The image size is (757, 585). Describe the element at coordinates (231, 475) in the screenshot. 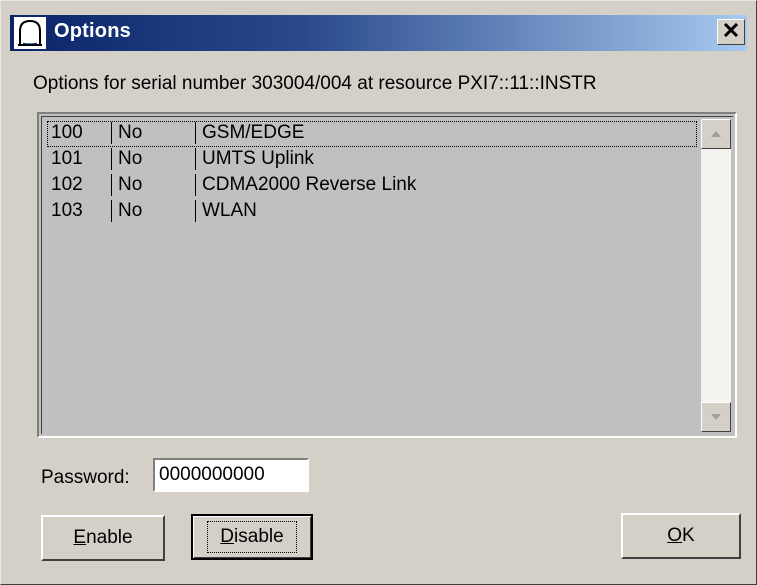

I see `password-field` at that location.